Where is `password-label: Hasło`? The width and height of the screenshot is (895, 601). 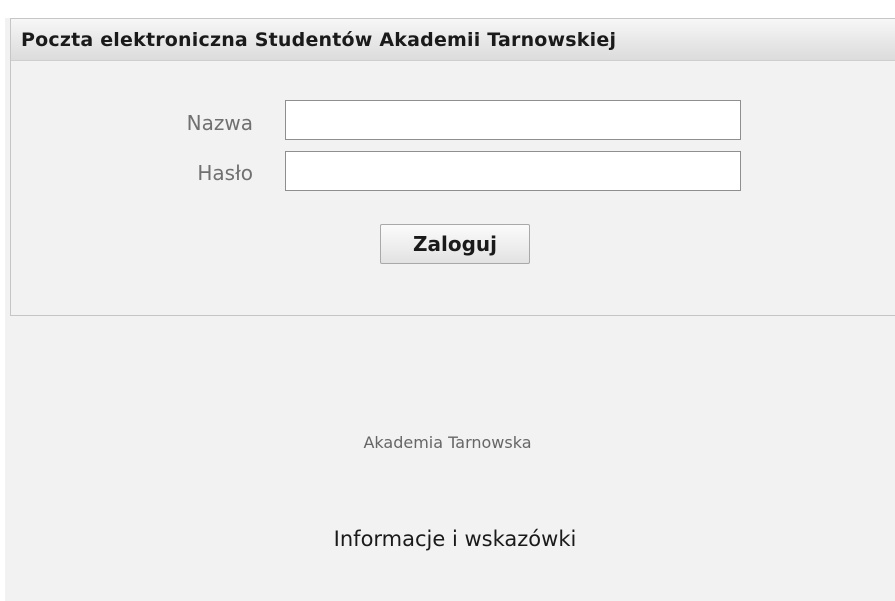 password-label: Hasło is located at coordinates (225, 173).